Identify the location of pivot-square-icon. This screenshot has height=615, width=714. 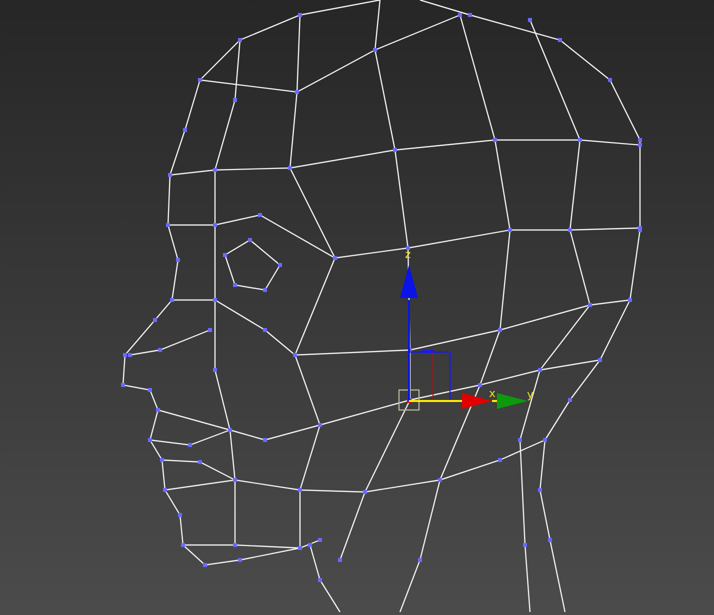
(409, 400).